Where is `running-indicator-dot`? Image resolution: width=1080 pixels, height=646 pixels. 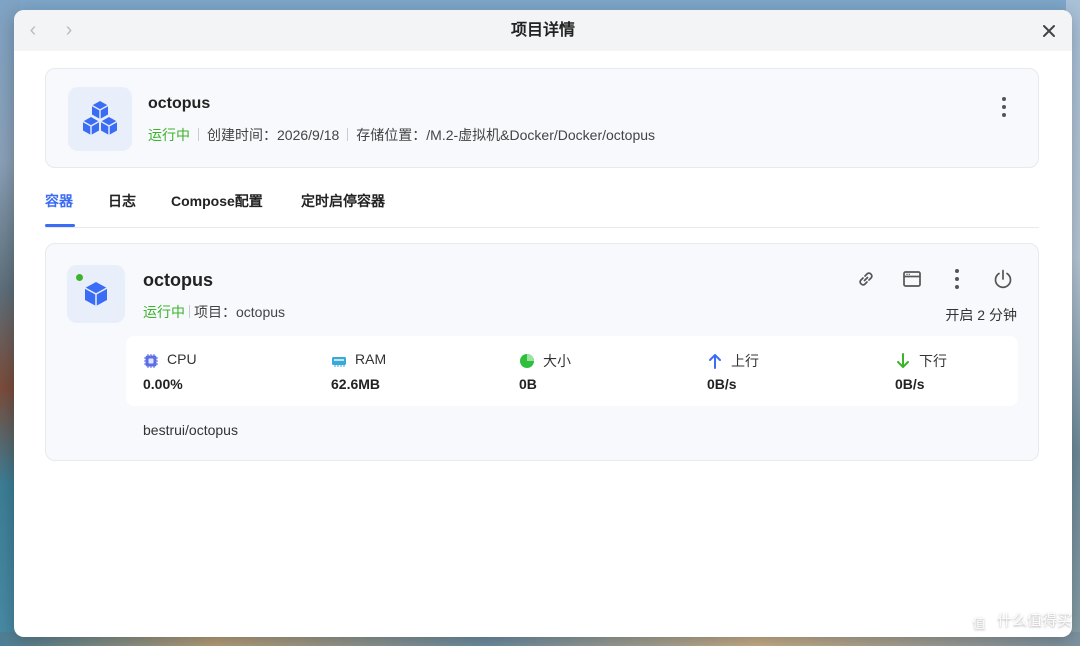
running-indicator-dot is located at coordinates (79, 277).